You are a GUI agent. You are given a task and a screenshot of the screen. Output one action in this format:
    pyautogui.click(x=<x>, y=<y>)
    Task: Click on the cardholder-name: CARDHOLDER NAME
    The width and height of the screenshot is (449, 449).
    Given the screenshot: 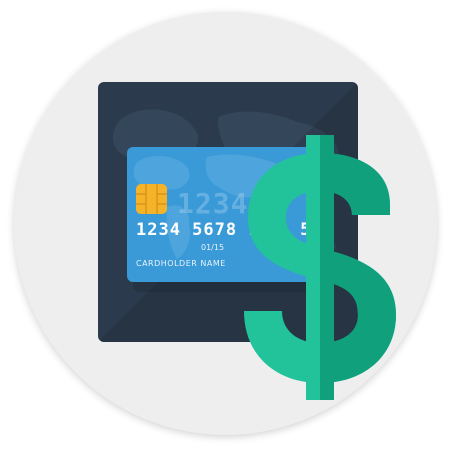 What is the action you would take?
    pyautogui.click(x=181, y=263)
    